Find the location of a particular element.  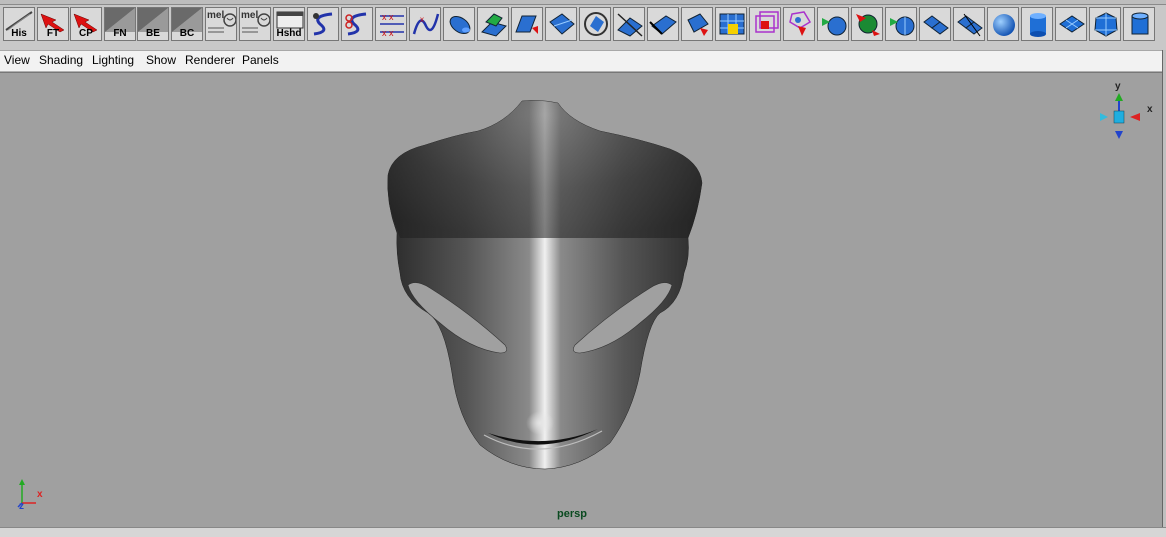

menu-panels: Panels is located at coordinates (260, 60).